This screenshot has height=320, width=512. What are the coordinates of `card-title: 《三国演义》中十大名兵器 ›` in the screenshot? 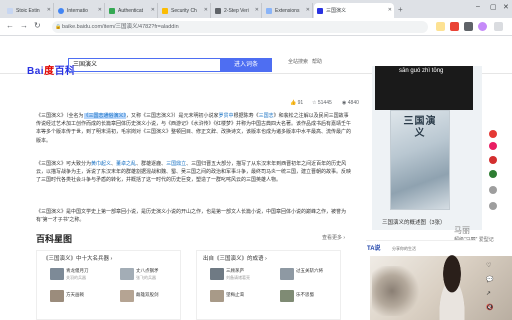 It's located at (77, 258).